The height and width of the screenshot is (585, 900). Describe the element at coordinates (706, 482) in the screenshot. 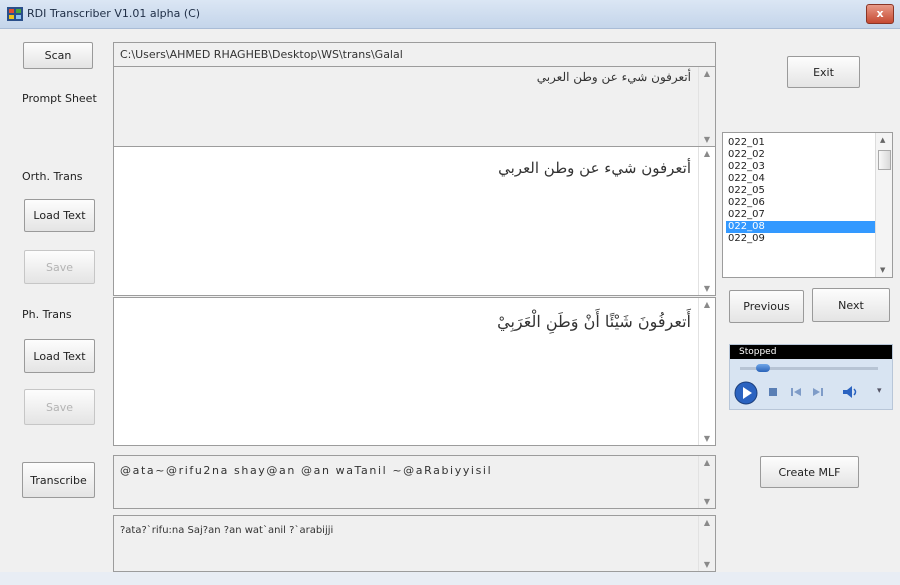

I see `transcription-scrollbar: ▲ ▼` at that location.